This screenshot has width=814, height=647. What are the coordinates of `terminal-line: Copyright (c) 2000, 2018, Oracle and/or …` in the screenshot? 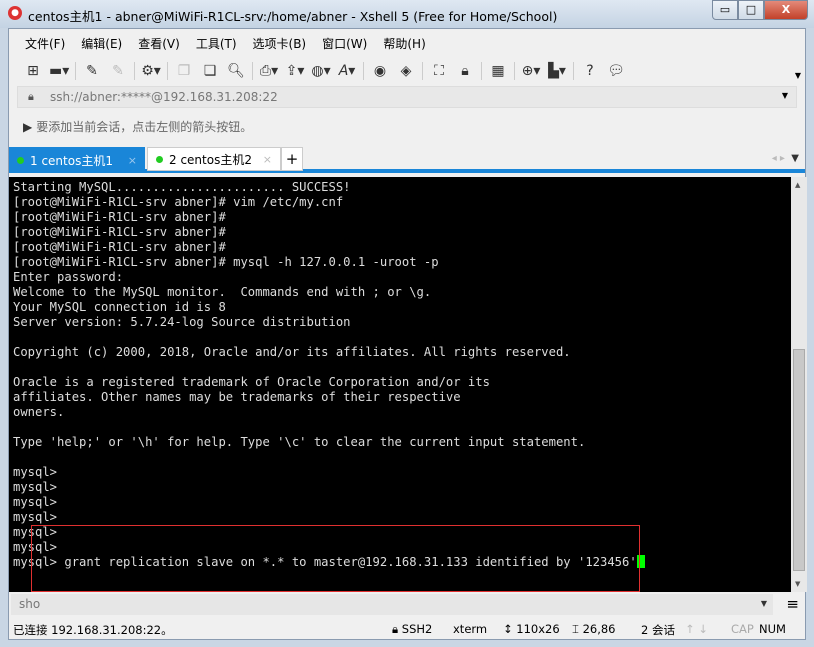 It's located at (292, 352).